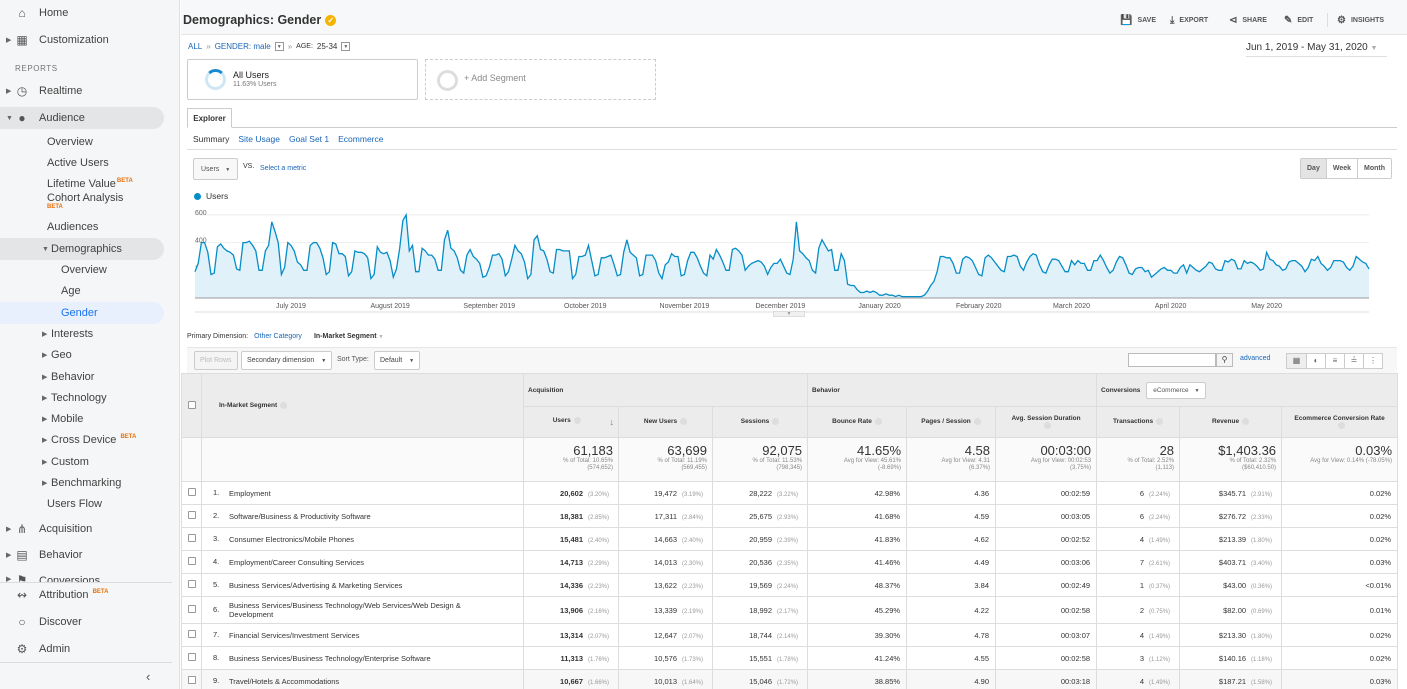 The width and height of the screenshot is (1407, 689). I want to click on edit-button: ✎ EDIT, so click(1298, 20).